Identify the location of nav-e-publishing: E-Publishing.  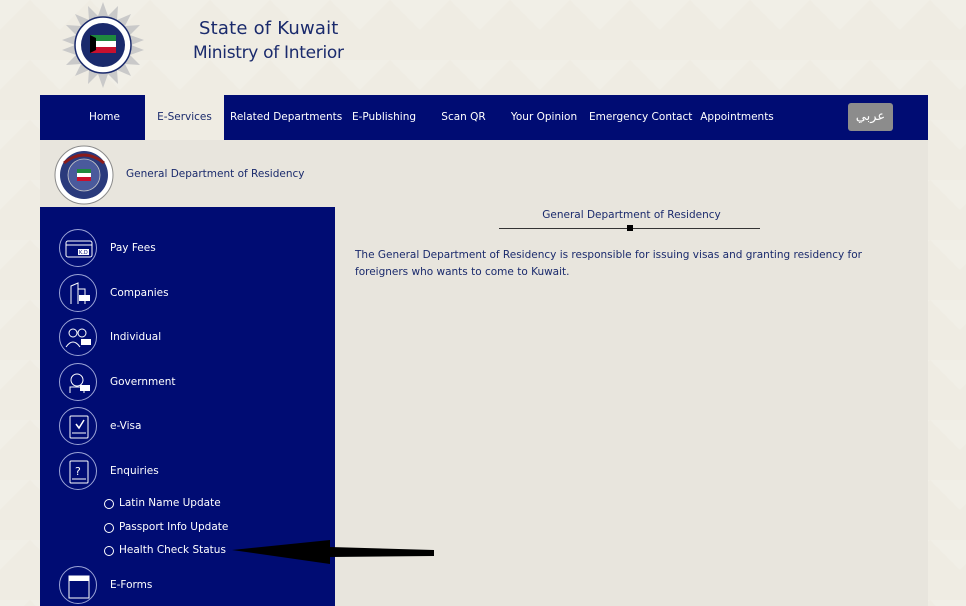
(384, 117).